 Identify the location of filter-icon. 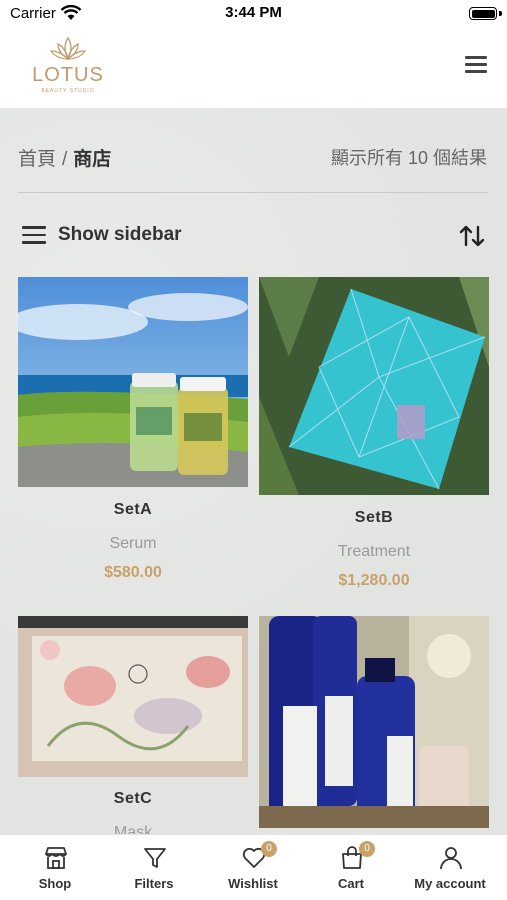
(155, 858).